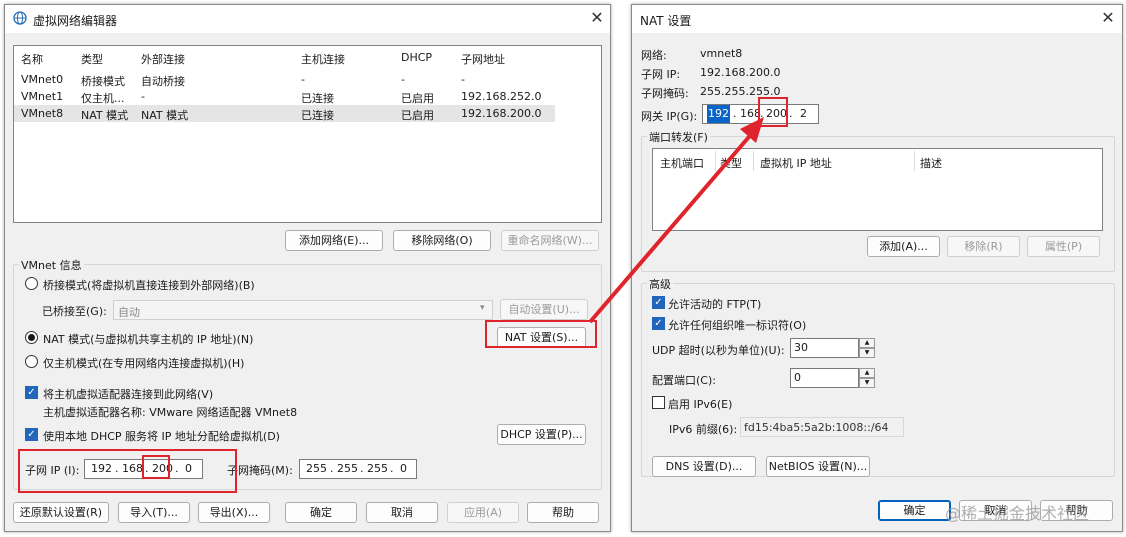 Image resolution: width=1126 pixels, height=537 pixels. I want to click on host-only-radio, so click(31, 361).